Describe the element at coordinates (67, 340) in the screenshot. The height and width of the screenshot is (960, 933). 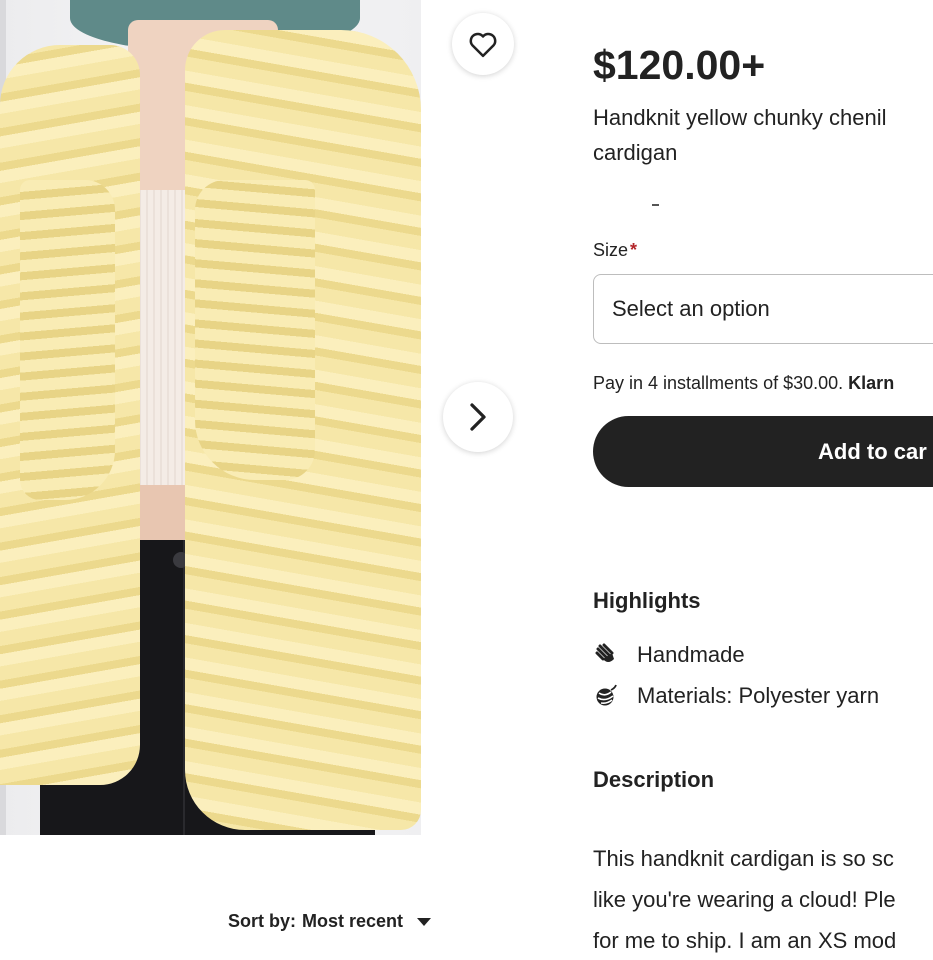
I see `photo-cardigan-lapel-left` at that location.